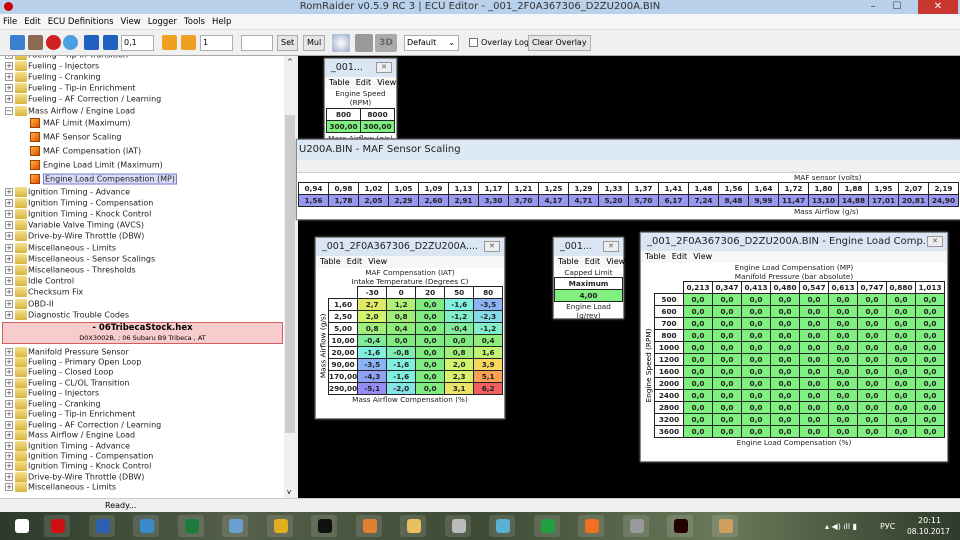  Describe the element at coordinates (502, 526) in the screenshot. I see `flash-drive-icon` at that location.